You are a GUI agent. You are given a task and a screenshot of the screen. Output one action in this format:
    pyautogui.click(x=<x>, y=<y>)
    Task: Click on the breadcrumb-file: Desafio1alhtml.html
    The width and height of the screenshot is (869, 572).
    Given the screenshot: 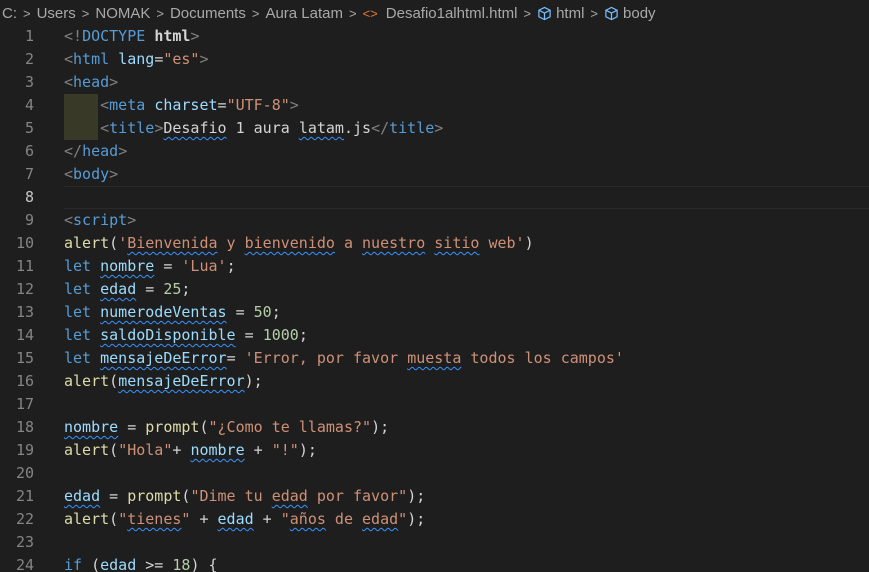 What is the action you would take?
    pyautogui.click(x=452, y=13)
    